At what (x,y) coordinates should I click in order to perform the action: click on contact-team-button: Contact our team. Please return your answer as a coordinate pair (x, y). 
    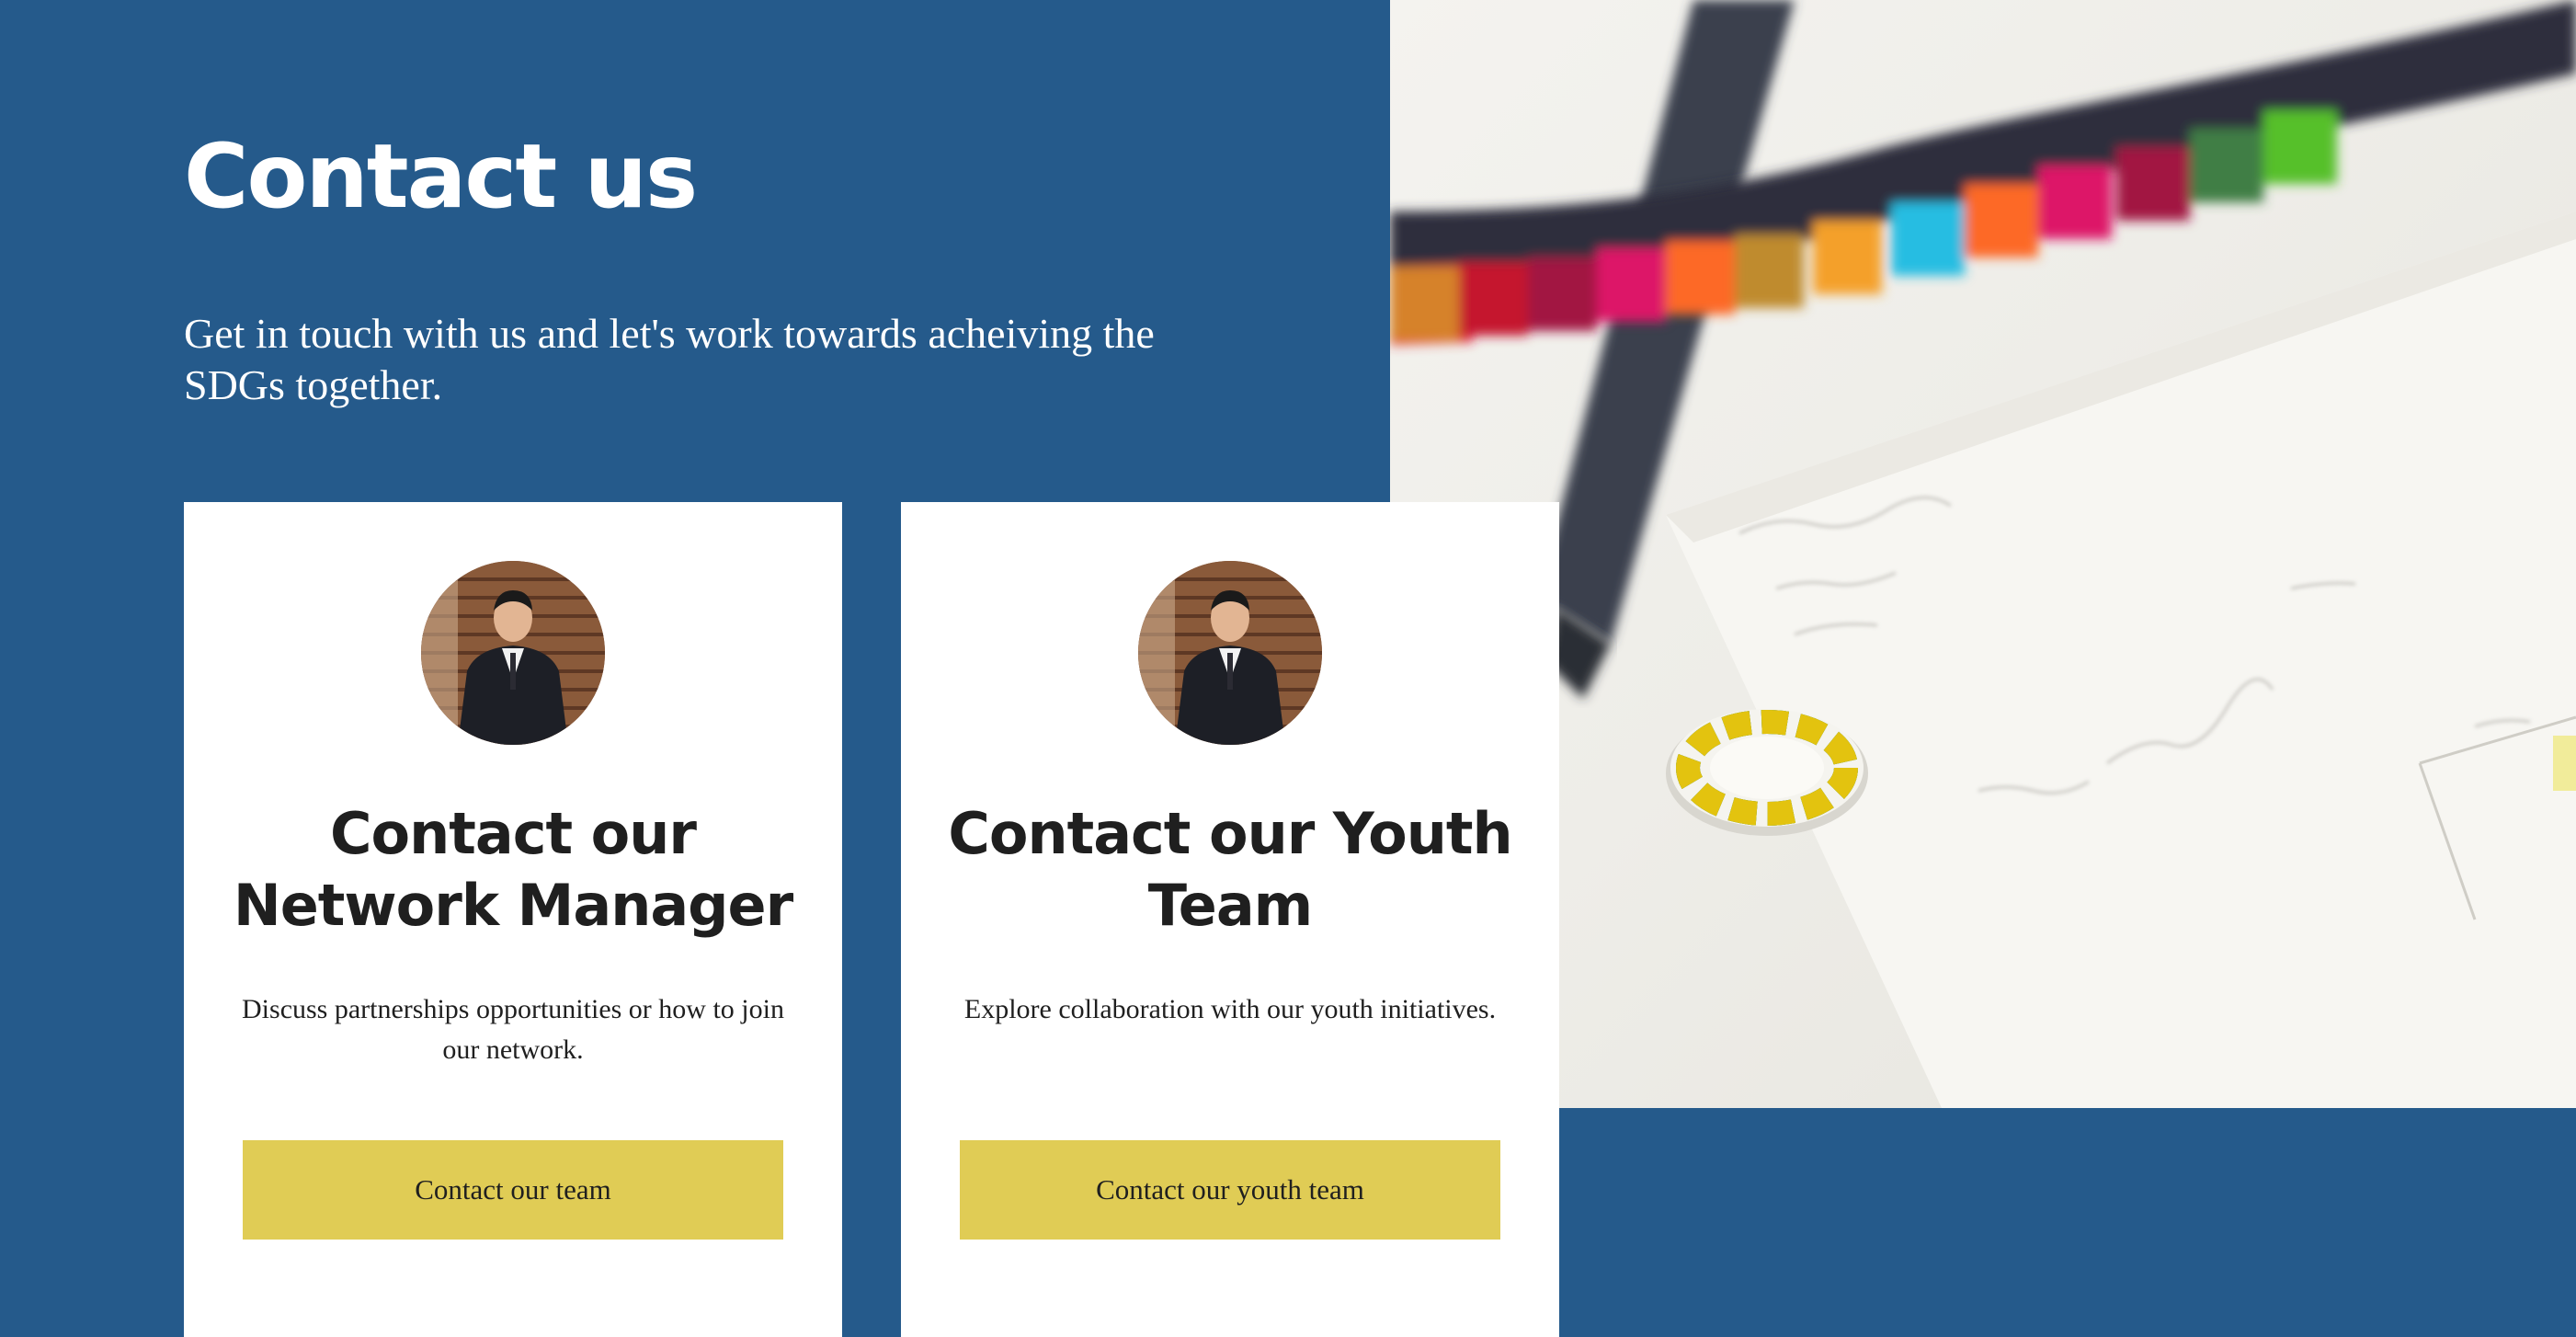
    Looking at the image, I should click on (513, 1190).